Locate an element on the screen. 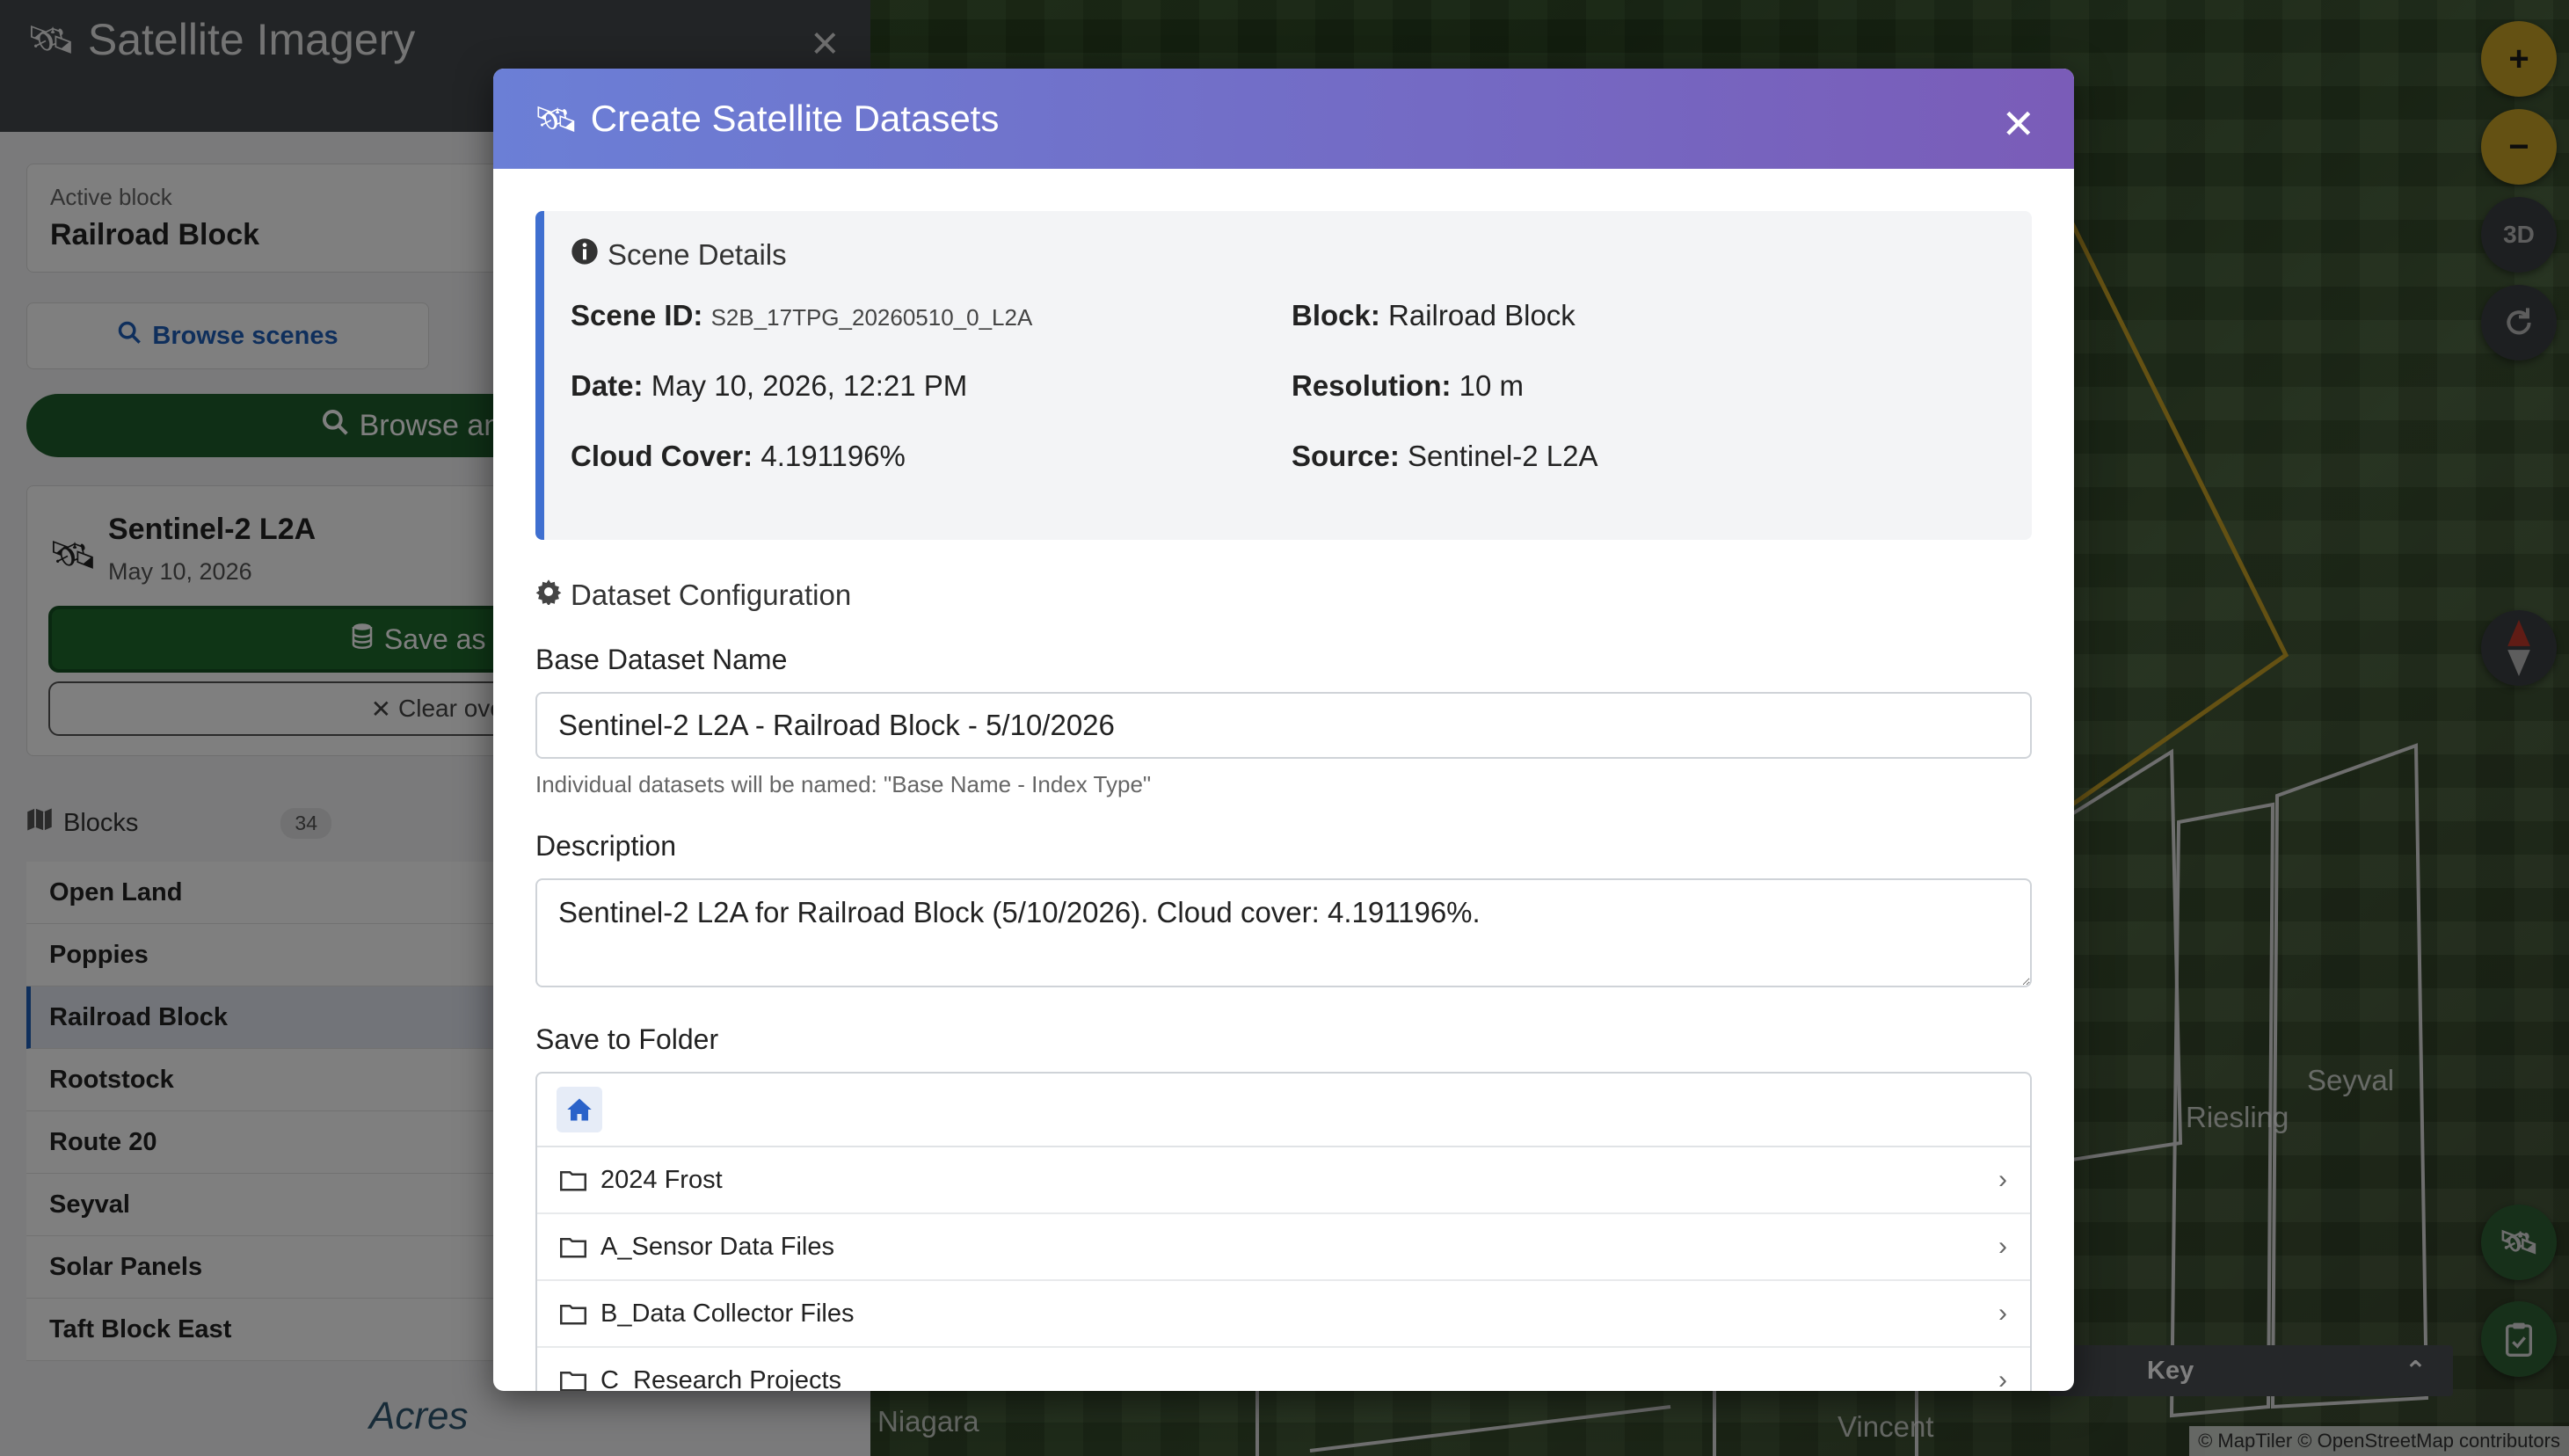  folder-row: 2024 Frost › is located at coordinates (1283, 1180).